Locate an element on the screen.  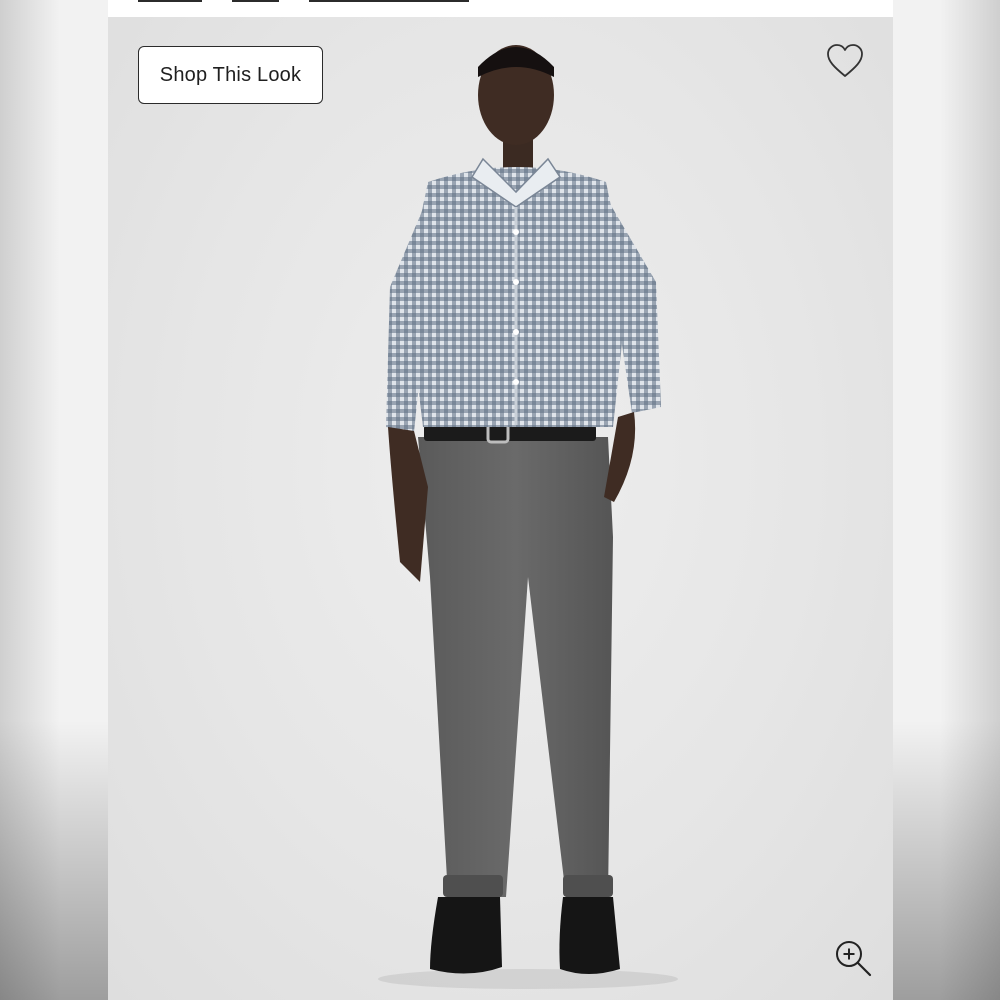
shop-this-look-button: Shop This Look is located at coordinates (230, 75).